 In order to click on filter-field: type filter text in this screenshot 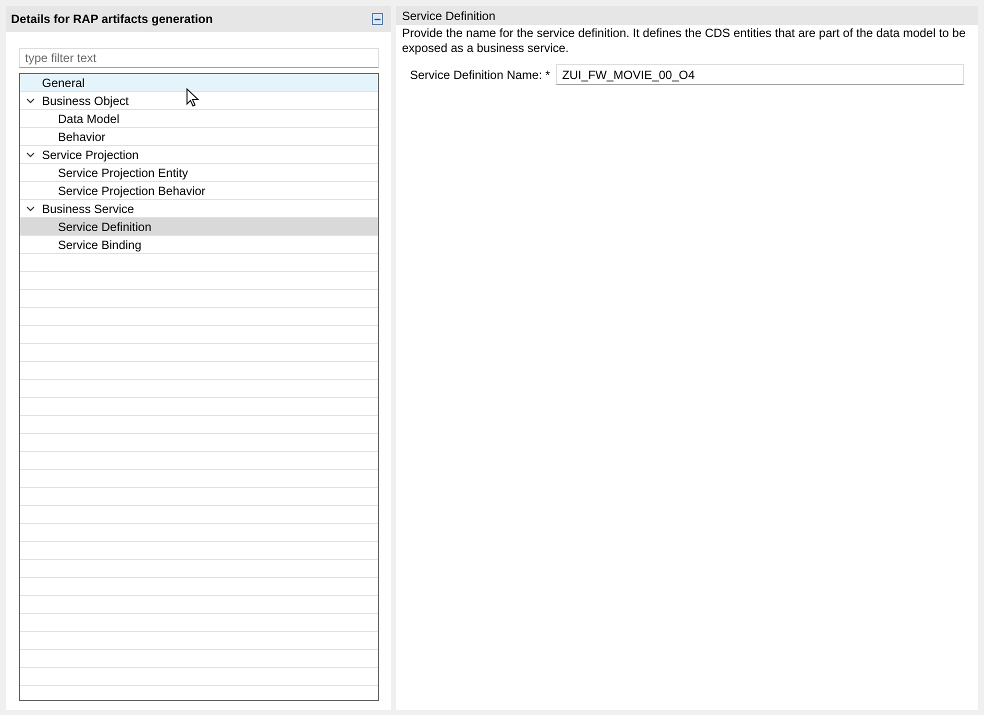, I will do `click(199, 58)`.